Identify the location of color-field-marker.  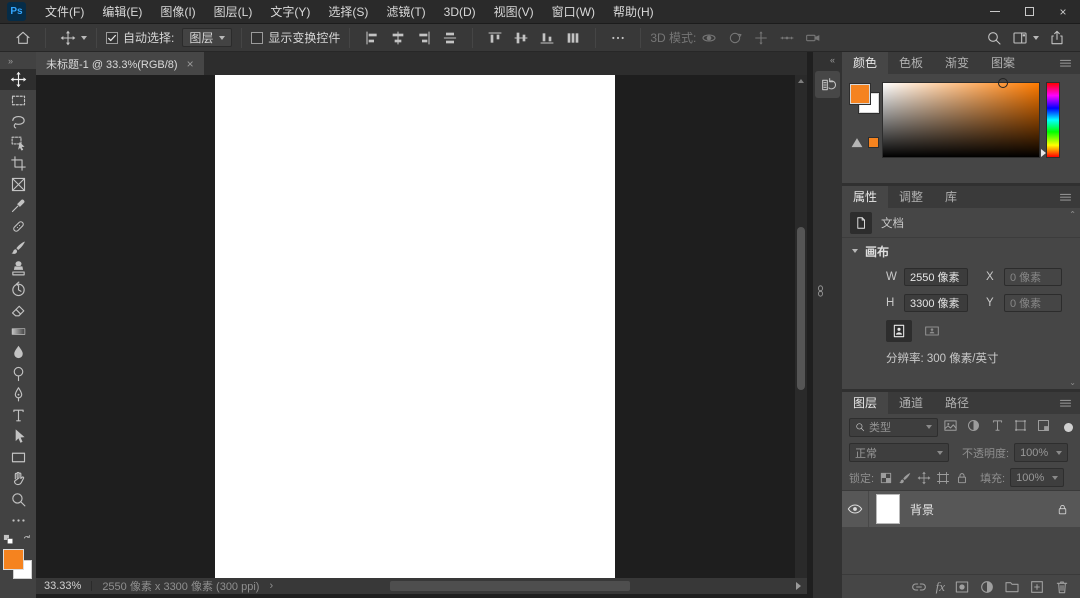
(1003, 83).